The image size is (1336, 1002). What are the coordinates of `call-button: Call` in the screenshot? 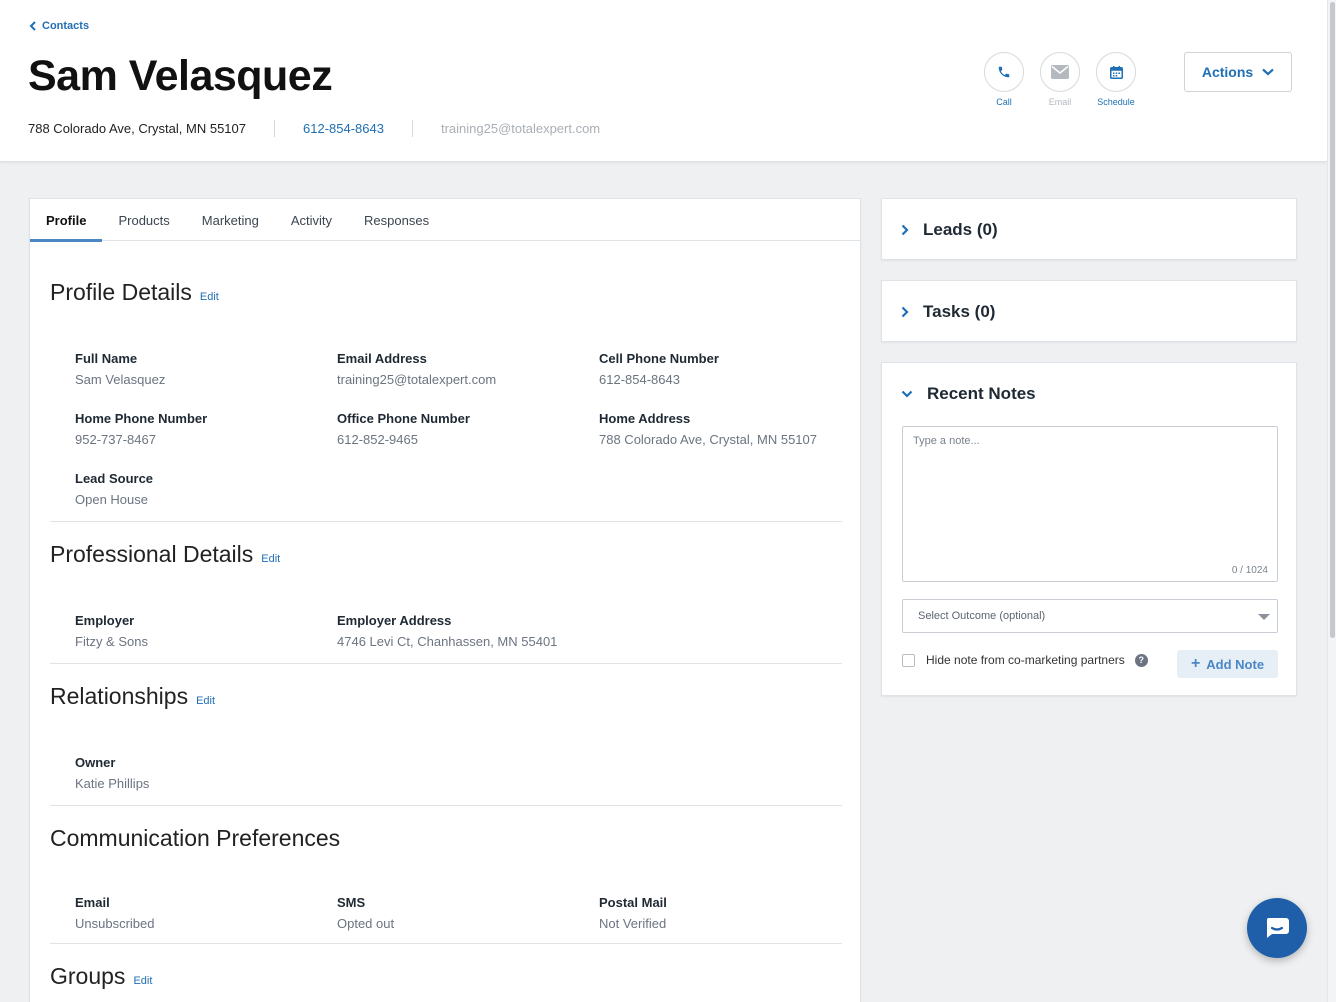 It's located at (1004, 79).